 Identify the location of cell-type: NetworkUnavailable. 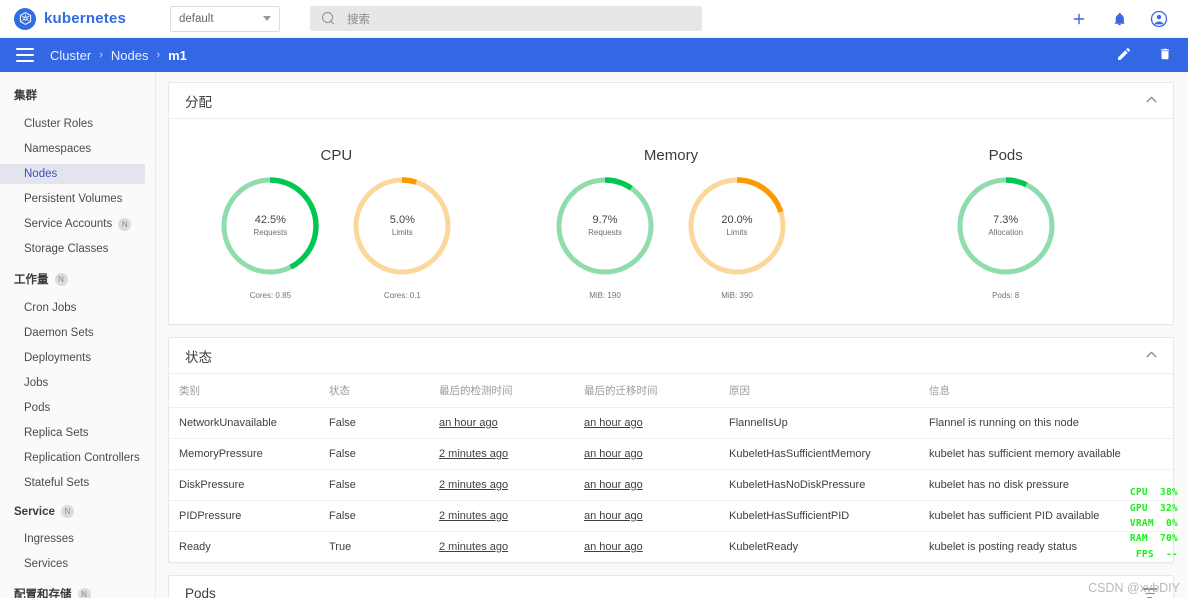
(244, 423).